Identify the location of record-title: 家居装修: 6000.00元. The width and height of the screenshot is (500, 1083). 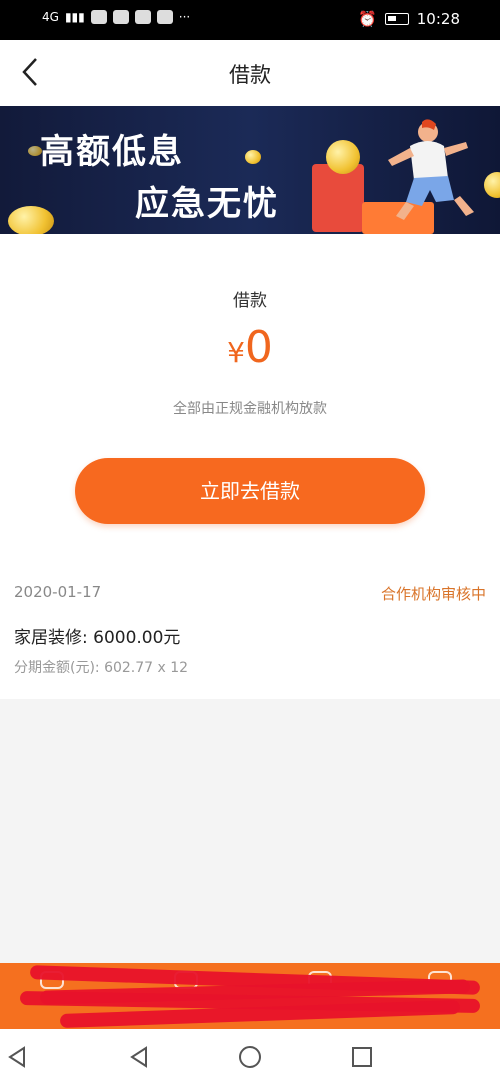
(97, 635).